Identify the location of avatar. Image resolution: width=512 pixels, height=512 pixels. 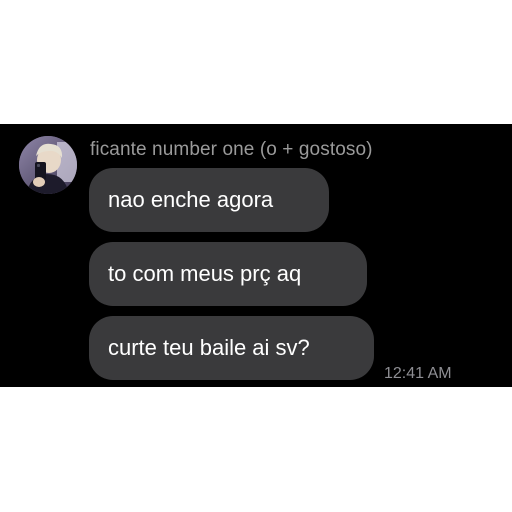
(48, 165).